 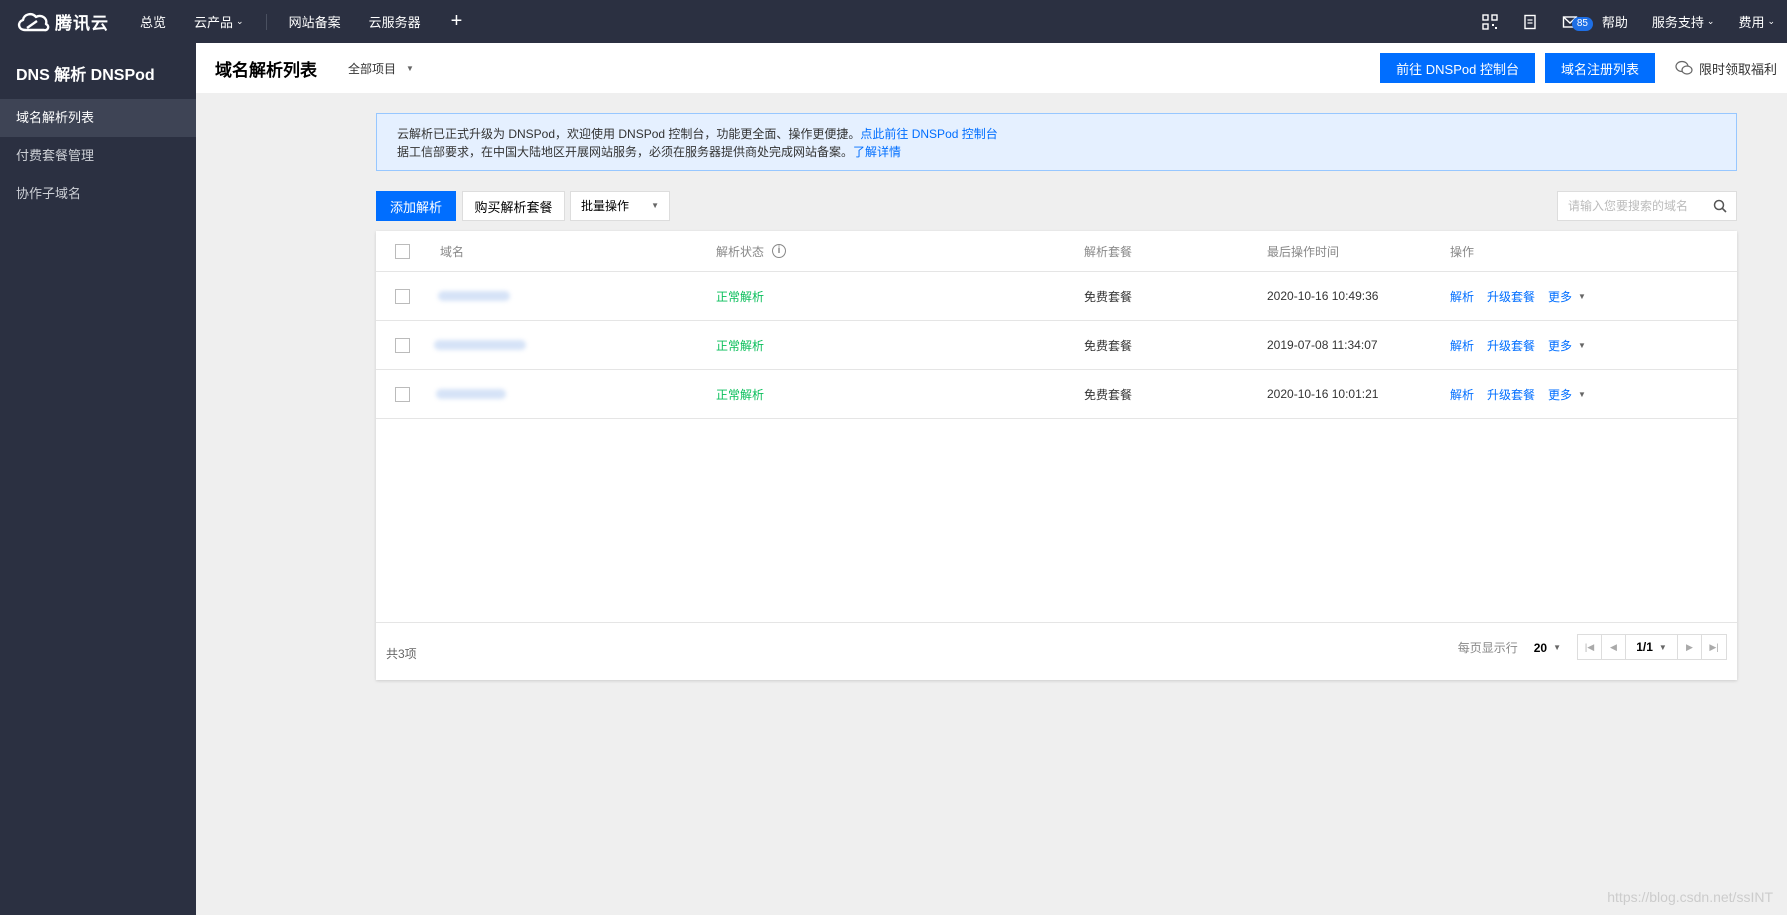 What do you see at coordinates (98, 156) in the screenshot?
I see `sidebar-item-paid-plans: 付费套餐管理` at bounding box center [98, 156].